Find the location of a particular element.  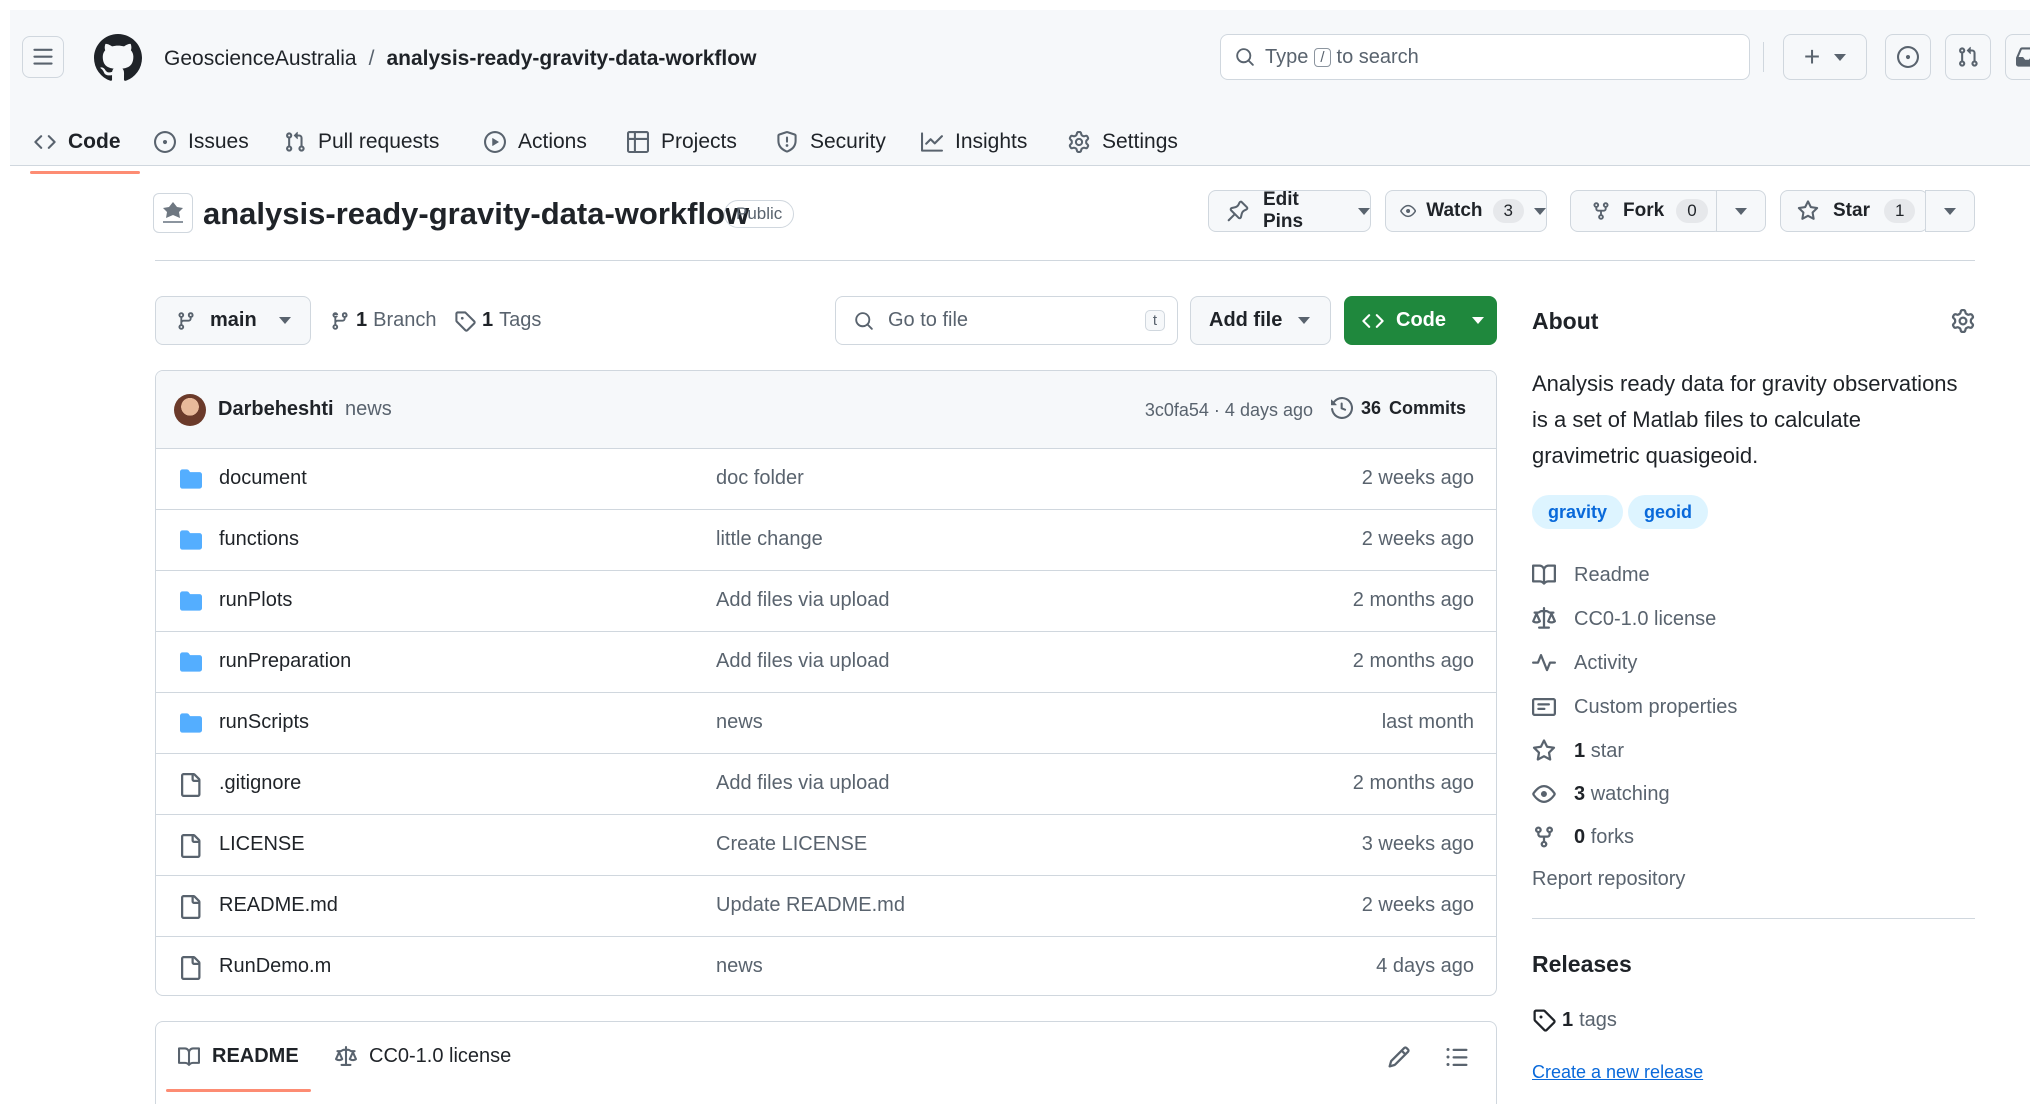

file-name: RunDemo.m is located at coordinates (275, 966).